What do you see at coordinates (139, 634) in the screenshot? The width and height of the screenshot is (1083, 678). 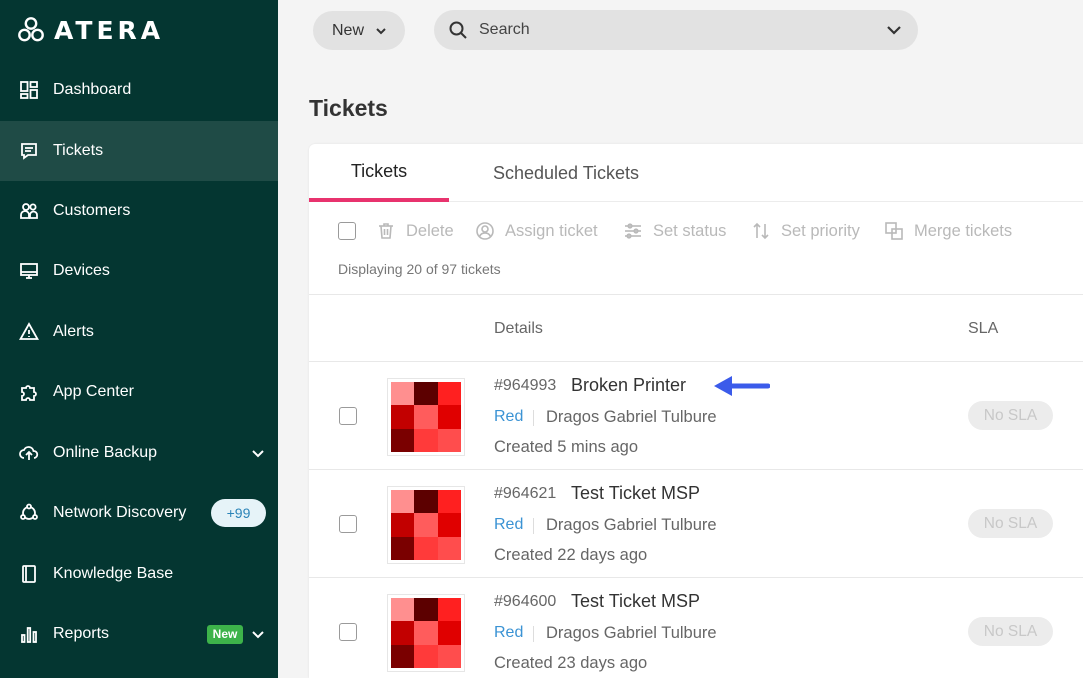 I see `sidebar-item-reports: Reports New` at bounding box center [139, 634].